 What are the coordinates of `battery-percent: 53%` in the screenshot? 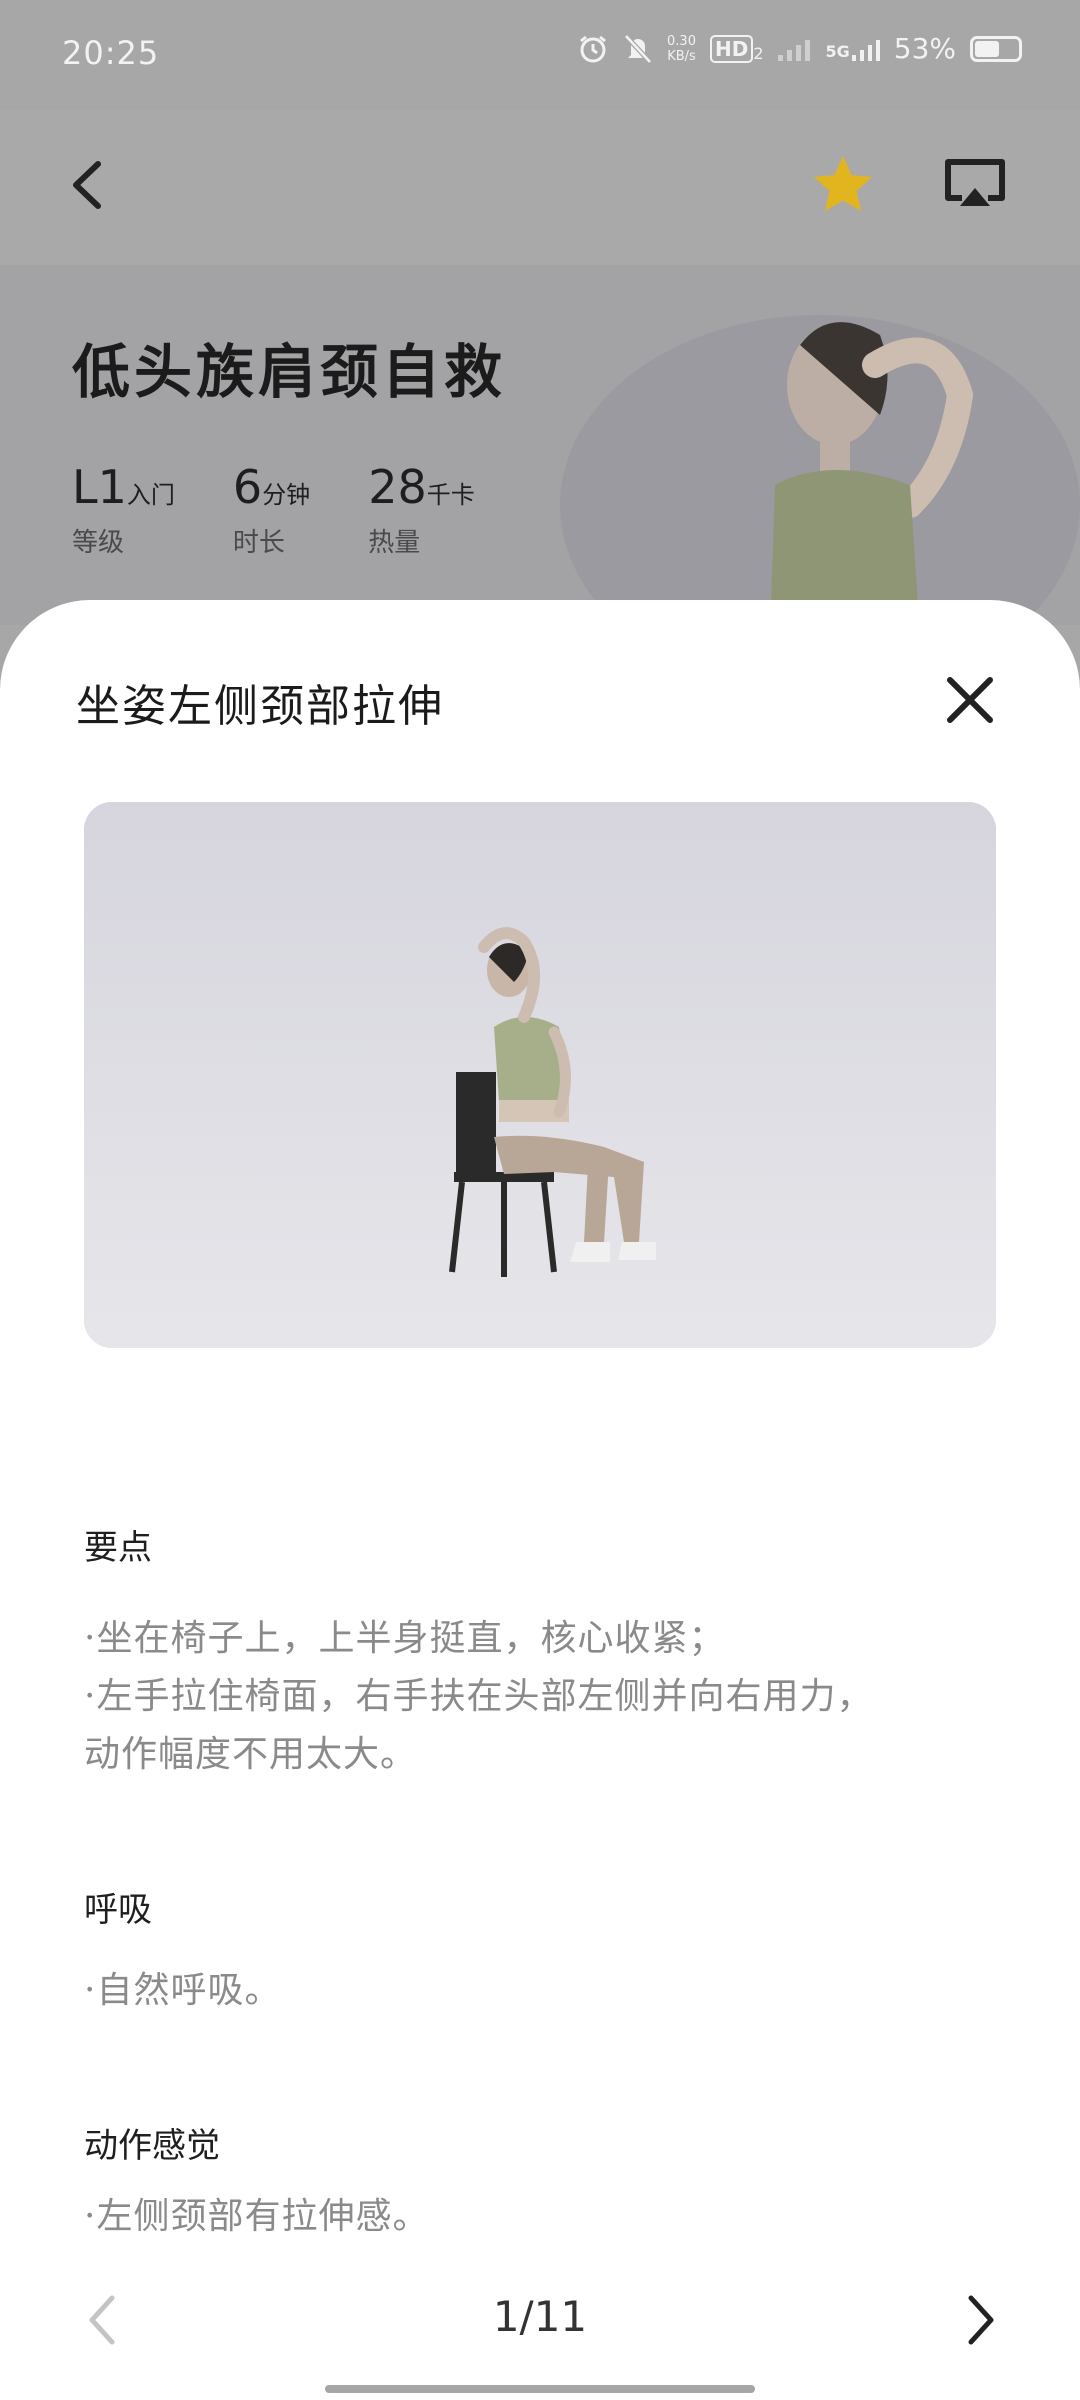 It's located at (924, 48).